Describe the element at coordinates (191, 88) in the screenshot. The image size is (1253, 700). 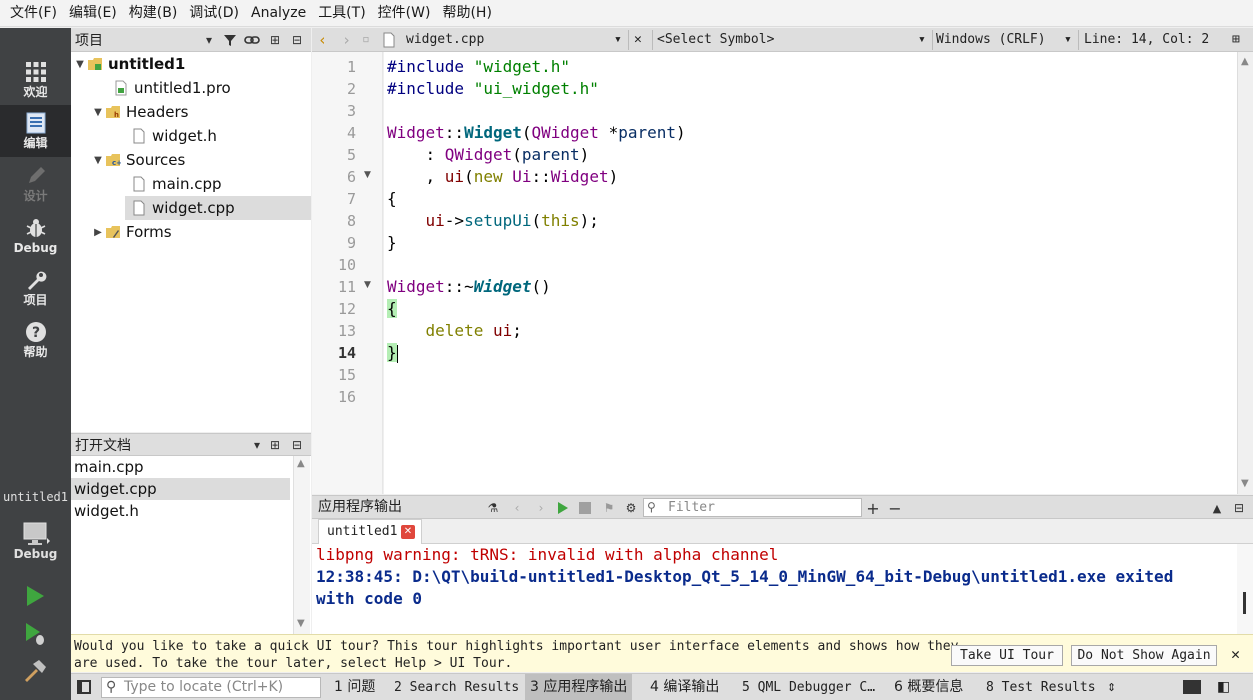
I see `tree-item-untitled1-pro: untitled1.pro` at that location.